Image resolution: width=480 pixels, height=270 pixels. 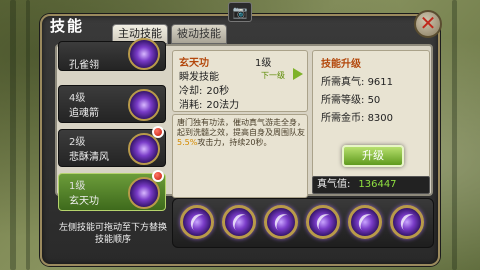 What do you see at coordinates (223, 105) in the screenshot?
I see `cost-value: 20法力` at bounding box center [223, 105].